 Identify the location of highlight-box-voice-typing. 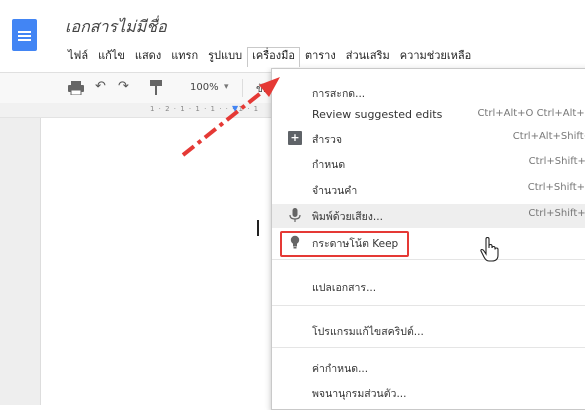
(344, 244).